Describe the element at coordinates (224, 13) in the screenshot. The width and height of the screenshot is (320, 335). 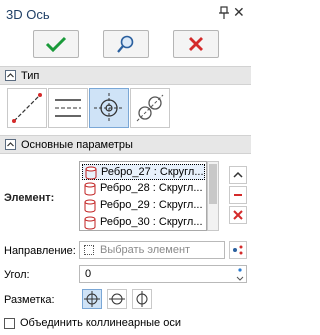
I see `pin-icon` at that location.